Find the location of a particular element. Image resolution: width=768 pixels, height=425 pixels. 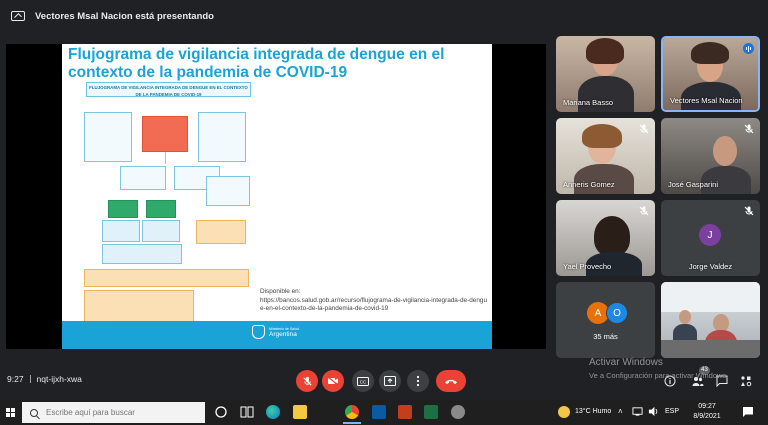

captions-icon: CC is located at coordinates (363, 381).